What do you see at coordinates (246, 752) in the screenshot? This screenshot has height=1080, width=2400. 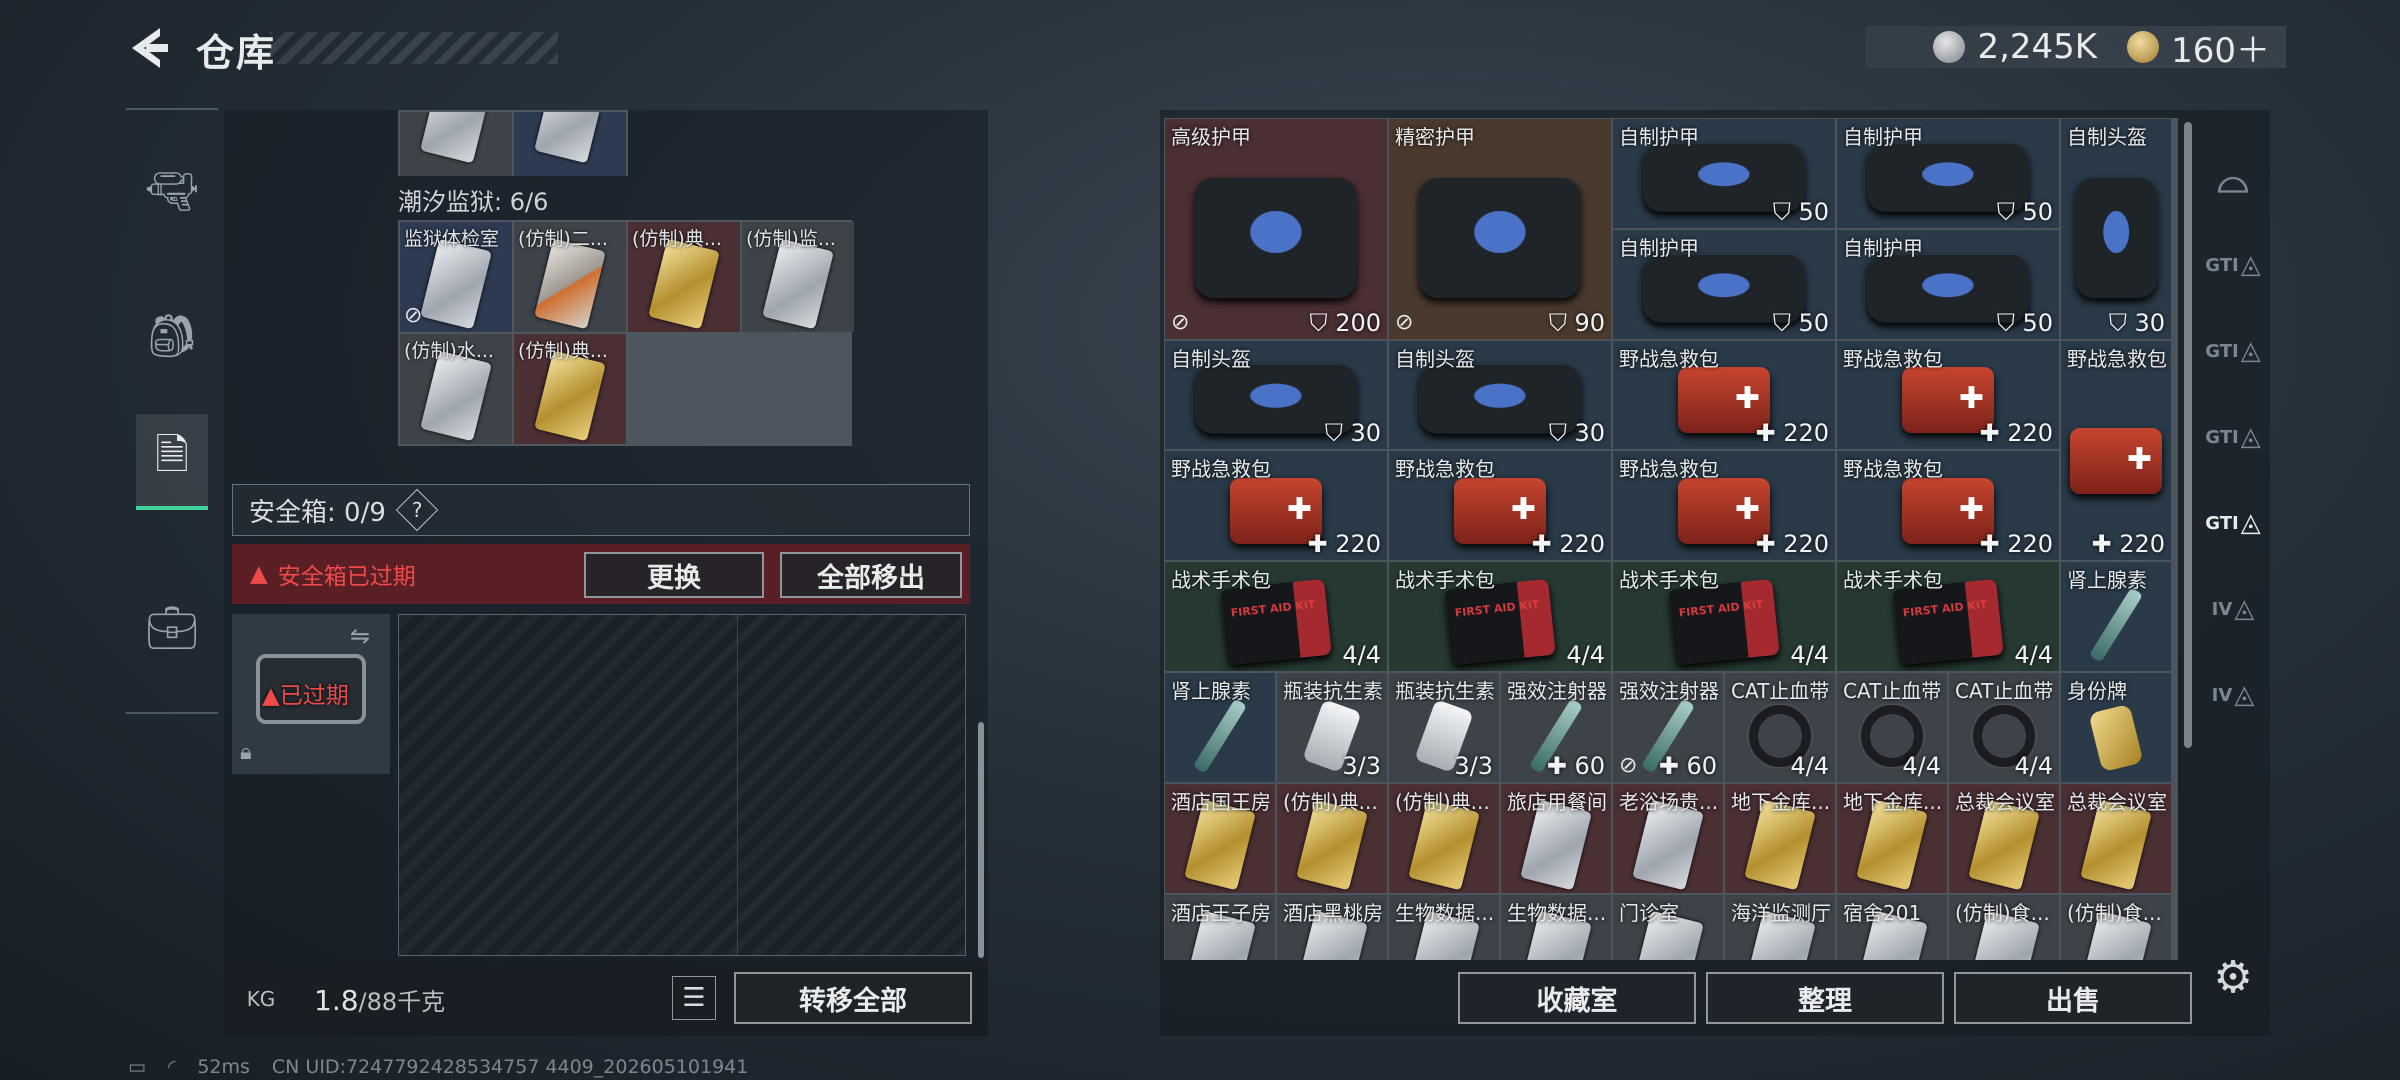 I see `lock-icon: 🔒︎` at bounding box center [246, 752].